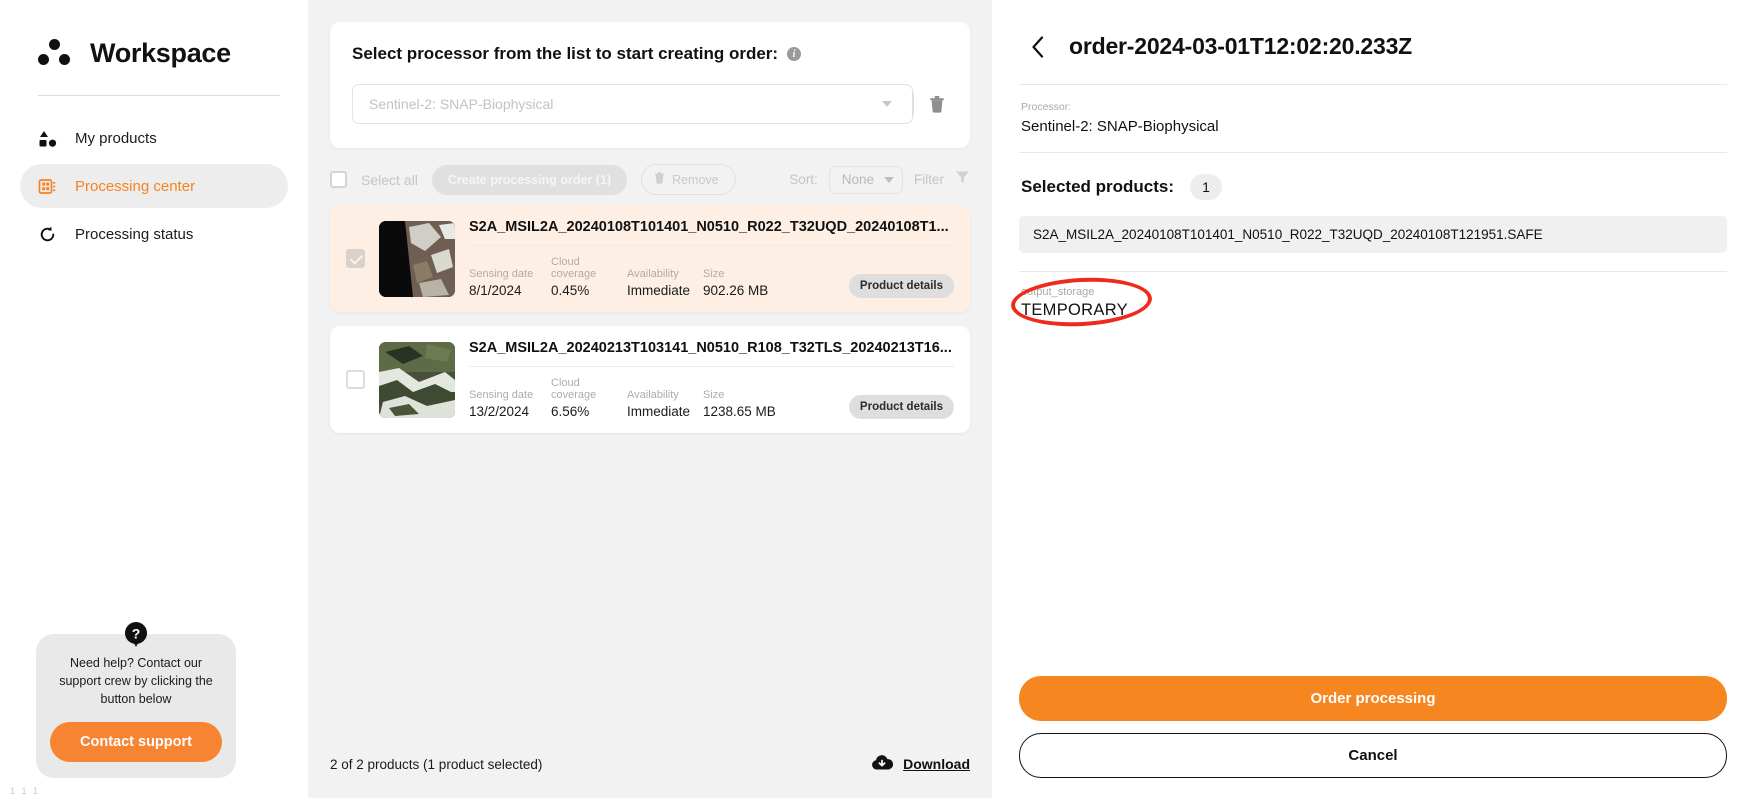  Describe the element at coordinates (136, 742) in the screenshot. I see `contact-support-button: Contact support` at that location.